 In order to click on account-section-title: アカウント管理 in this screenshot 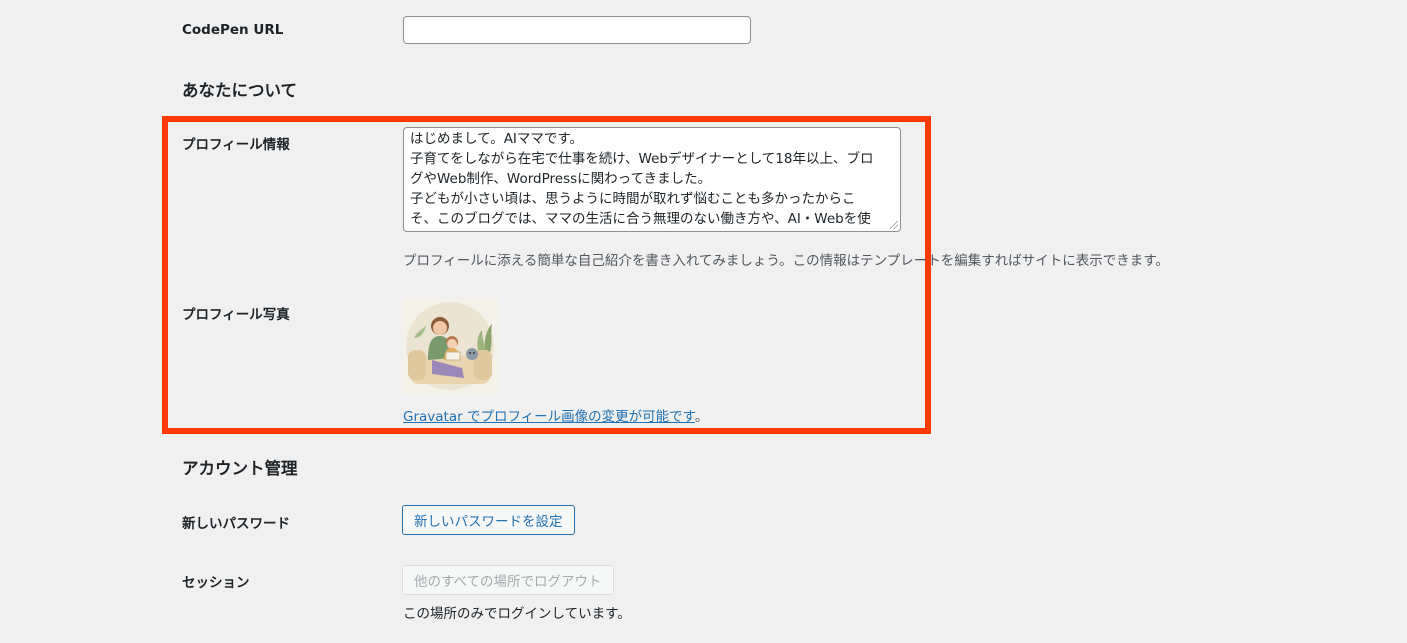, I will do `click(240, 468)`.